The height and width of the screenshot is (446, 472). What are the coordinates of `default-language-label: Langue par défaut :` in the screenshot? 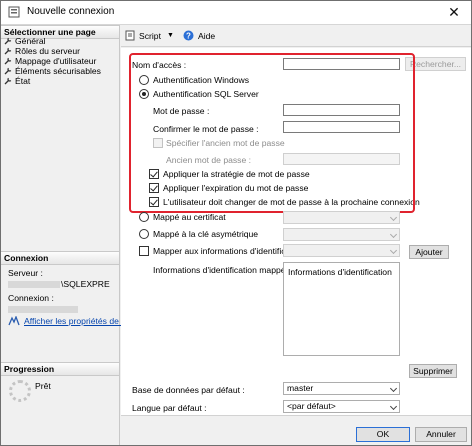 It's located at (169, 408).